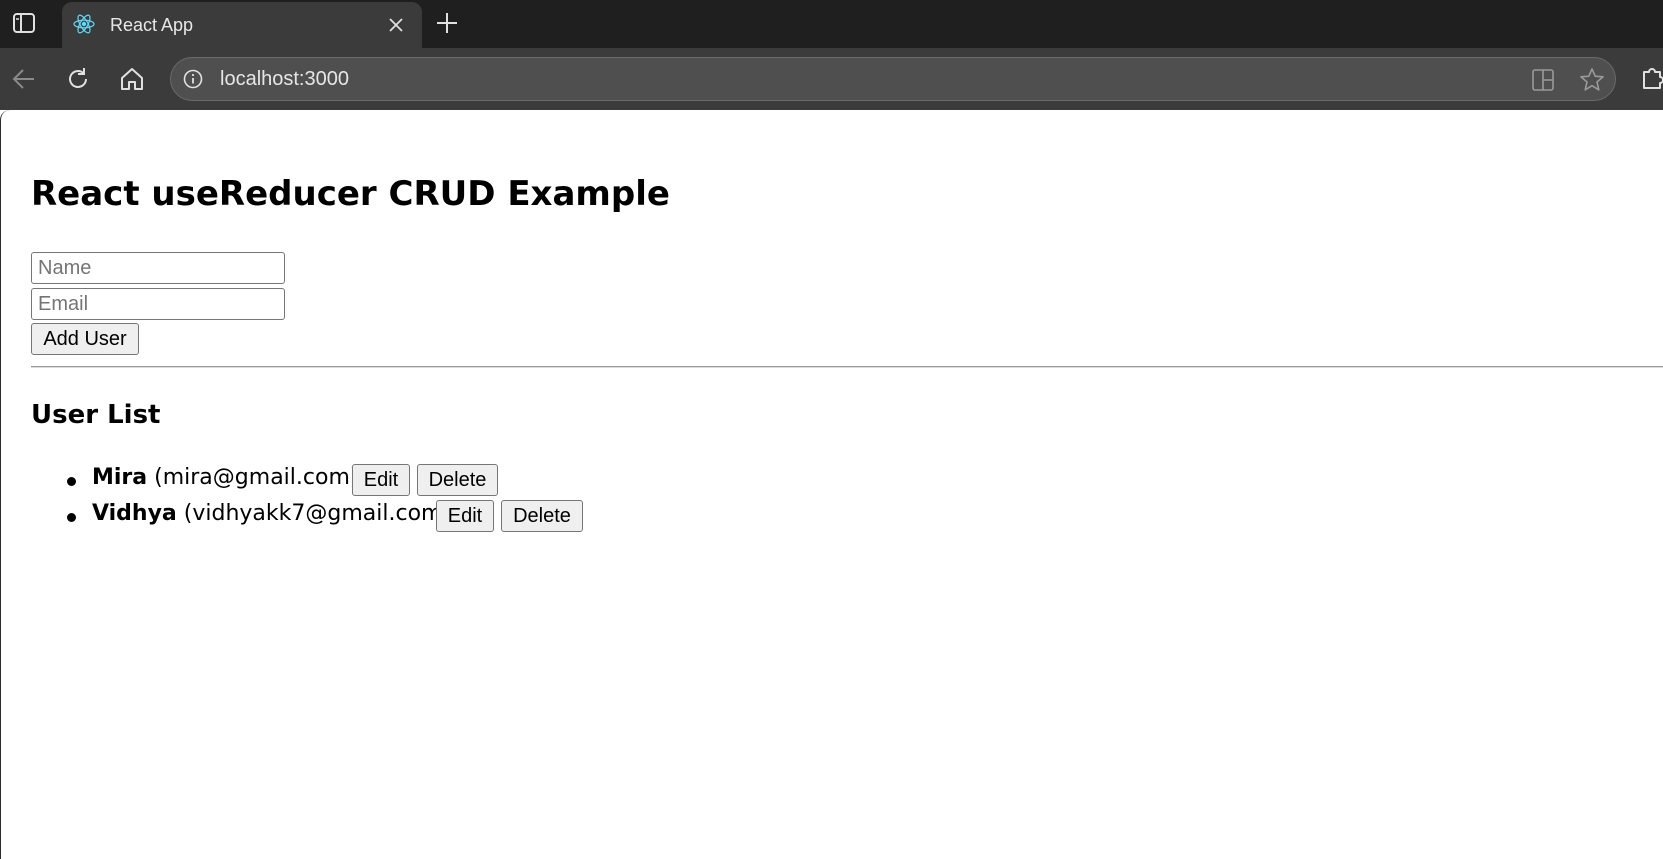  What do you see at coordinates (242, 25) in the screenshot?
I see `browser-tab: React App` at bounding box center [242, 25].